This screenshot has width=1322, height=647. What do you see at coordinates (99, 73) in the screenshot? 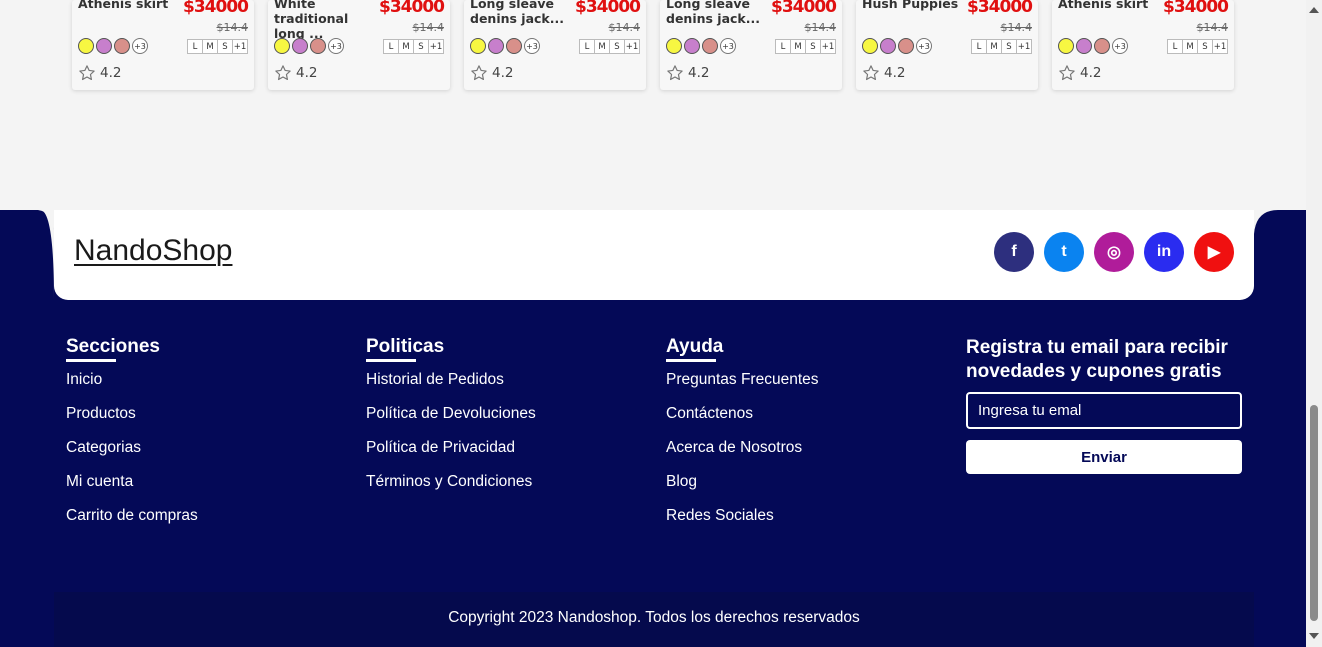
I see `product-rating: 4.2` at bounding box center [99, 73].